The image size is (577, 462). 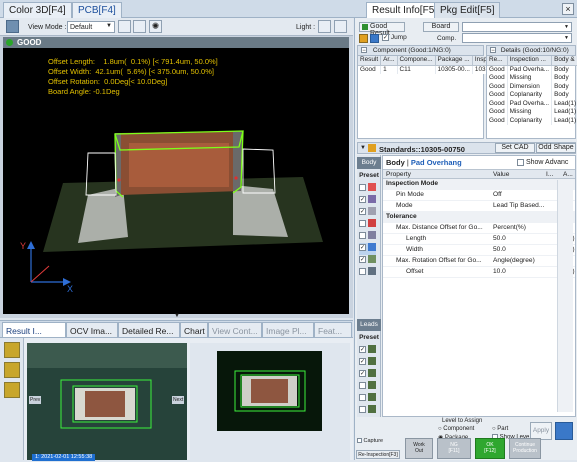 I want to click on property-value: Angle(degree), so click(x=514, y=261).